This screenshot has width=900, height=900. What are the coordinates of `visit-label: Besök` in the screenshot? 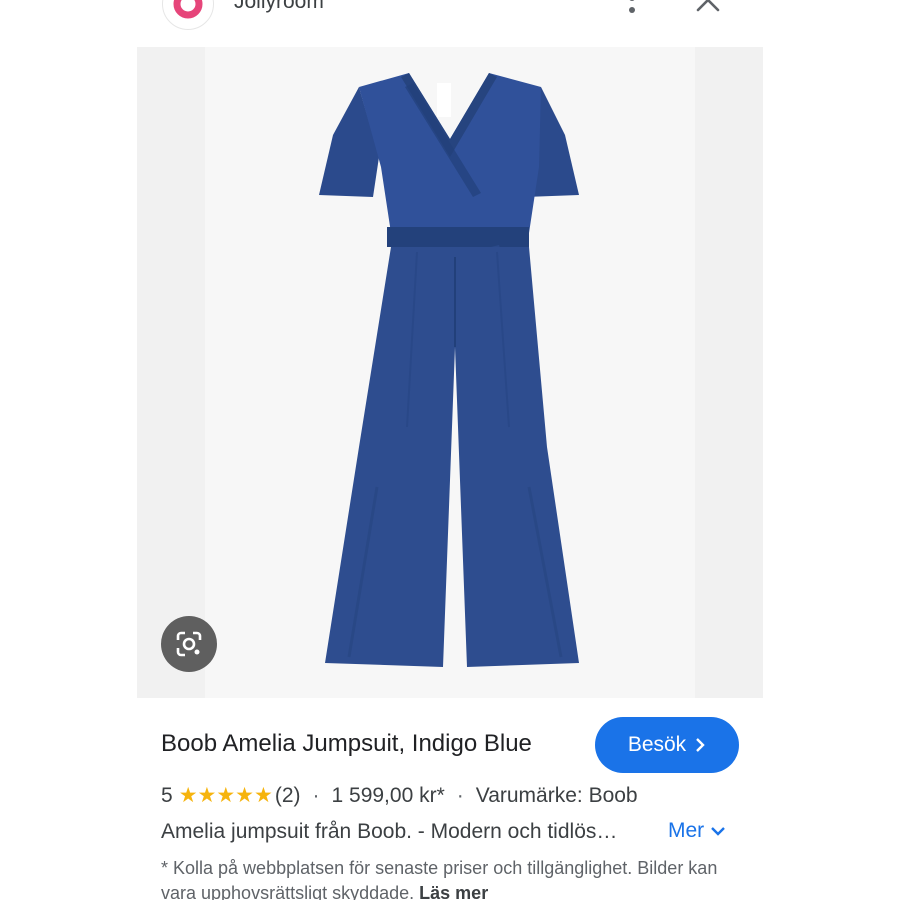 It's located at (657, 744).